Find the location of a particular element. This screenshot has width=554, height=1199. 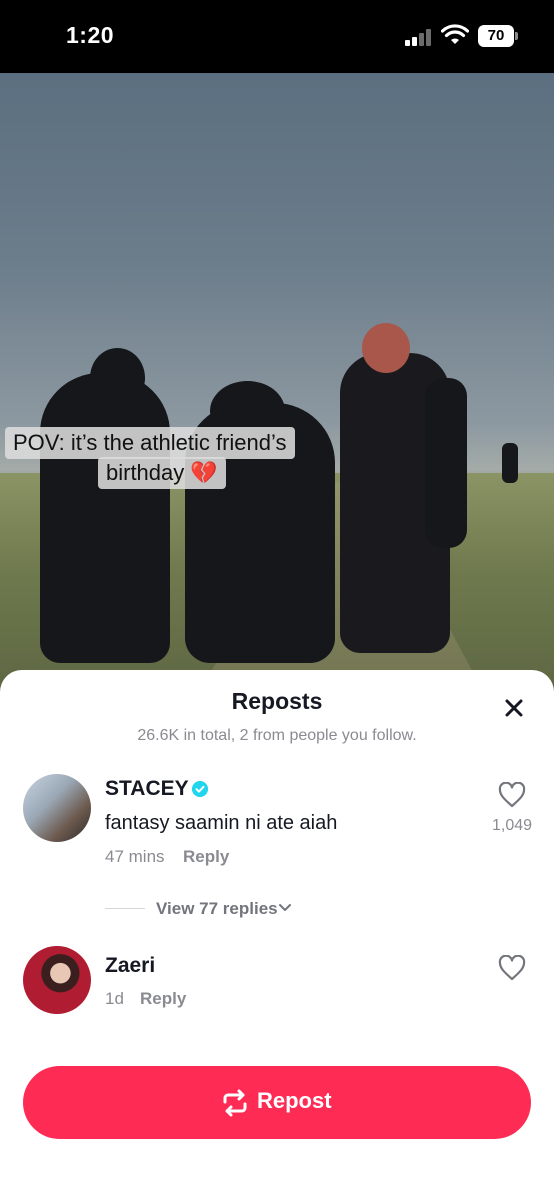

close-icon is located at coordinates (514, 708).